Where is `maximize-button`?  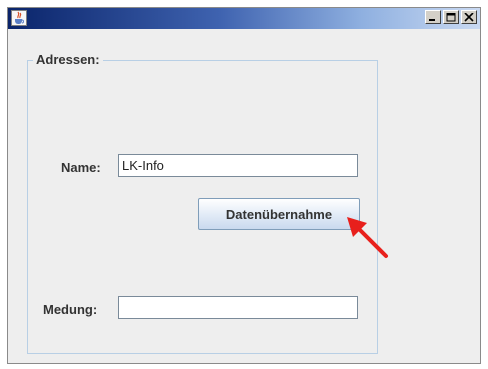
maximize-button is located at coordinates (451, 17).